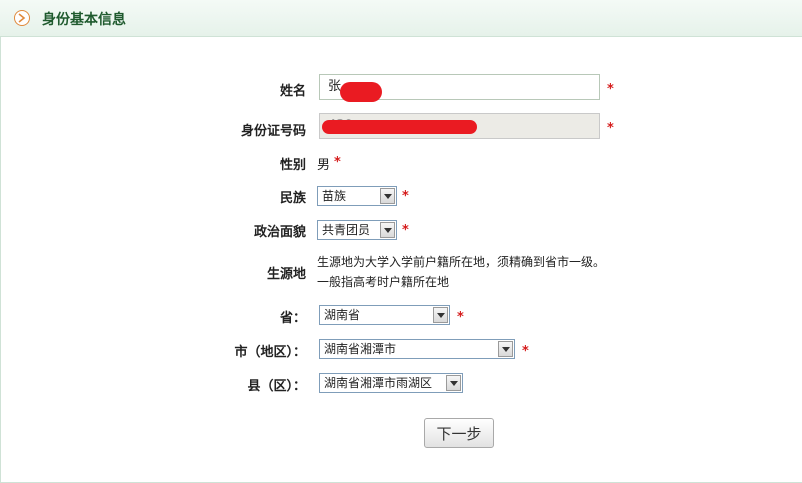 The height and width of the screenshot is (483, 802). I want to click on city-label: 市（地区）：, so click(270, 352).